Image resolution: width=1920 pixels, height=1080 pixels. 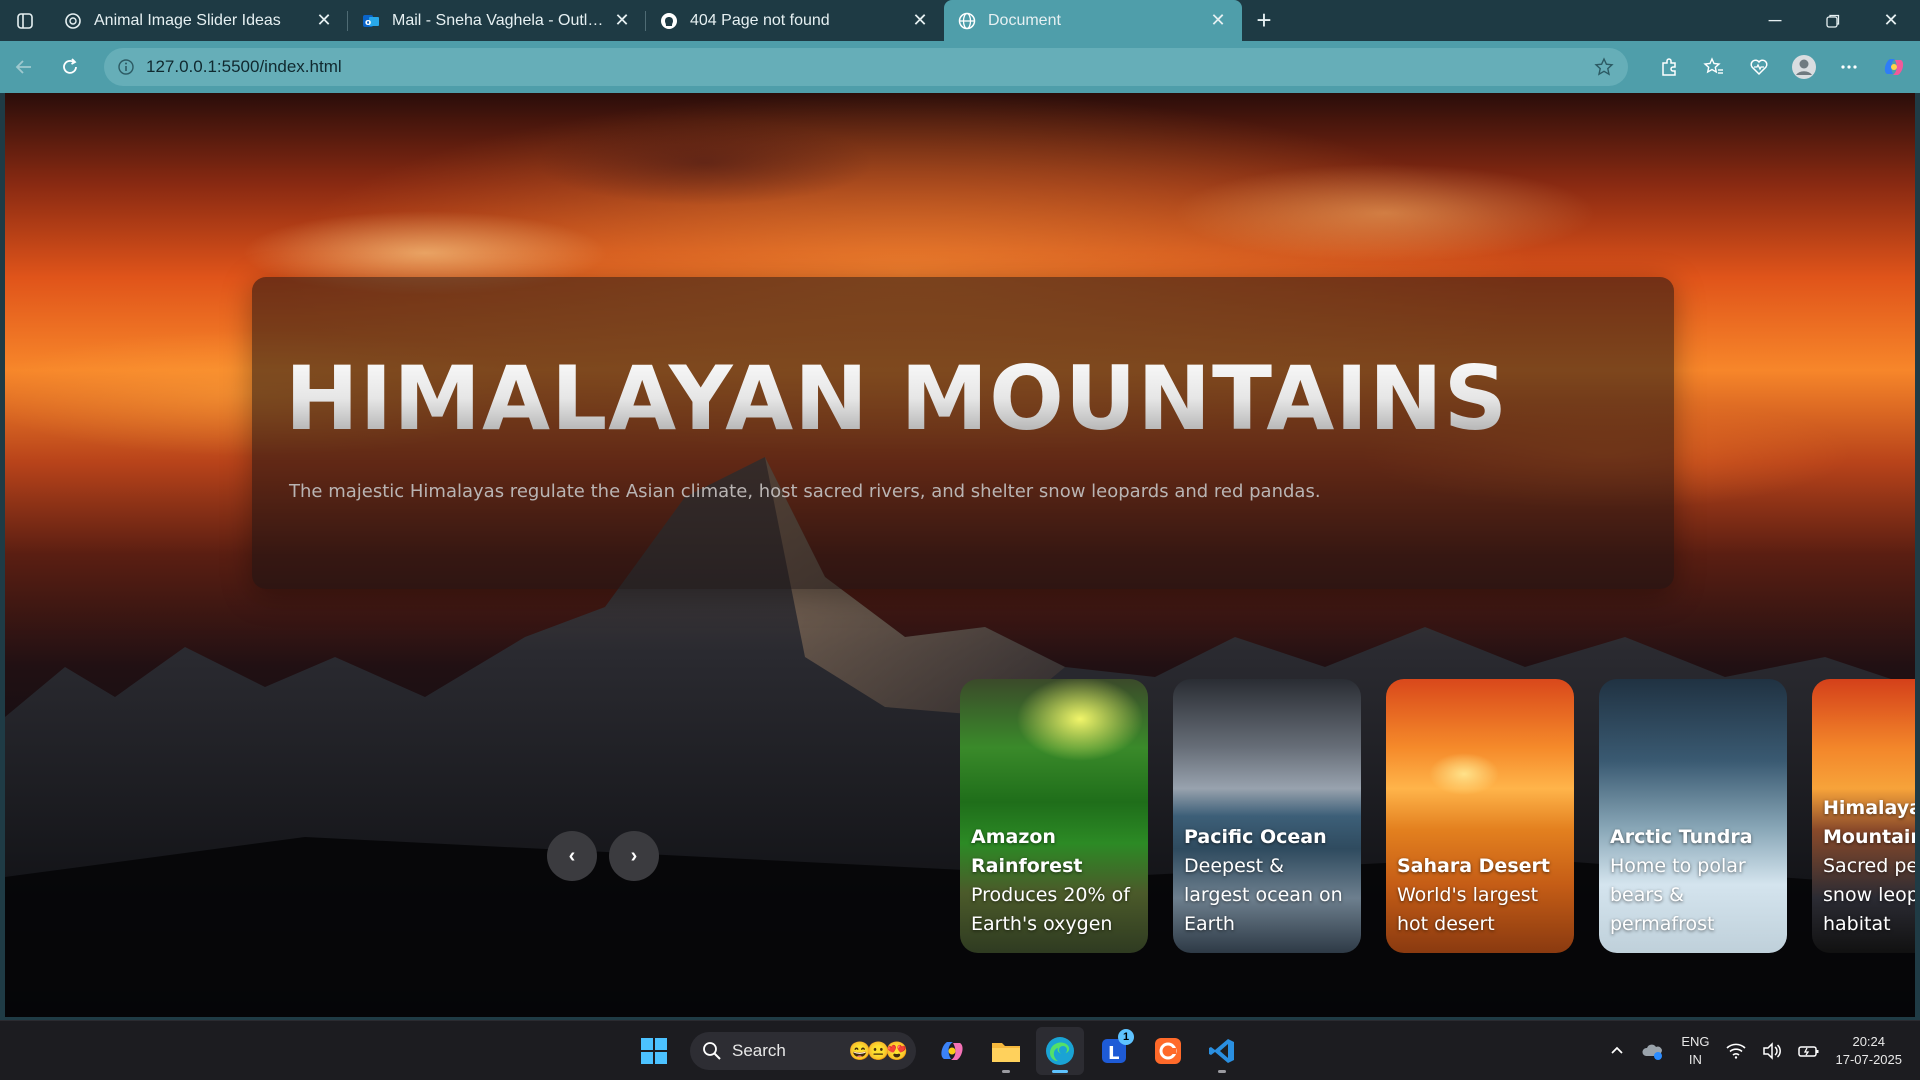 What do you see at coordinates (1653, 1050) in the screenshot?
I see `onedrive-icon` at bounding box center [1653, 1050].